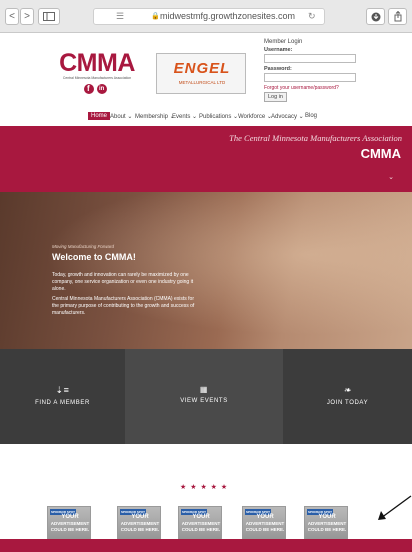 This screenshot has width=412, height=552. What do you see at coordinates (12, 16) in the screenshot?
I see `back-button: <` at bounding box center [12, 16].